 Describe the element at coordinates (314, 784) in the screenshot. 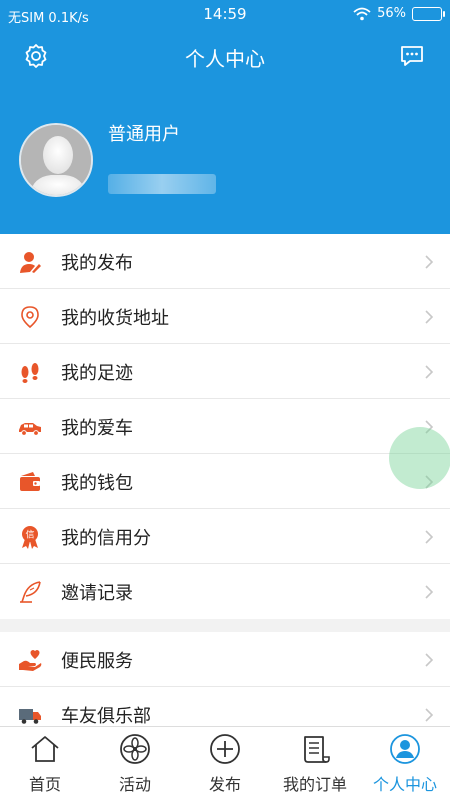

I see `tab-label: 我的订单` at that location.